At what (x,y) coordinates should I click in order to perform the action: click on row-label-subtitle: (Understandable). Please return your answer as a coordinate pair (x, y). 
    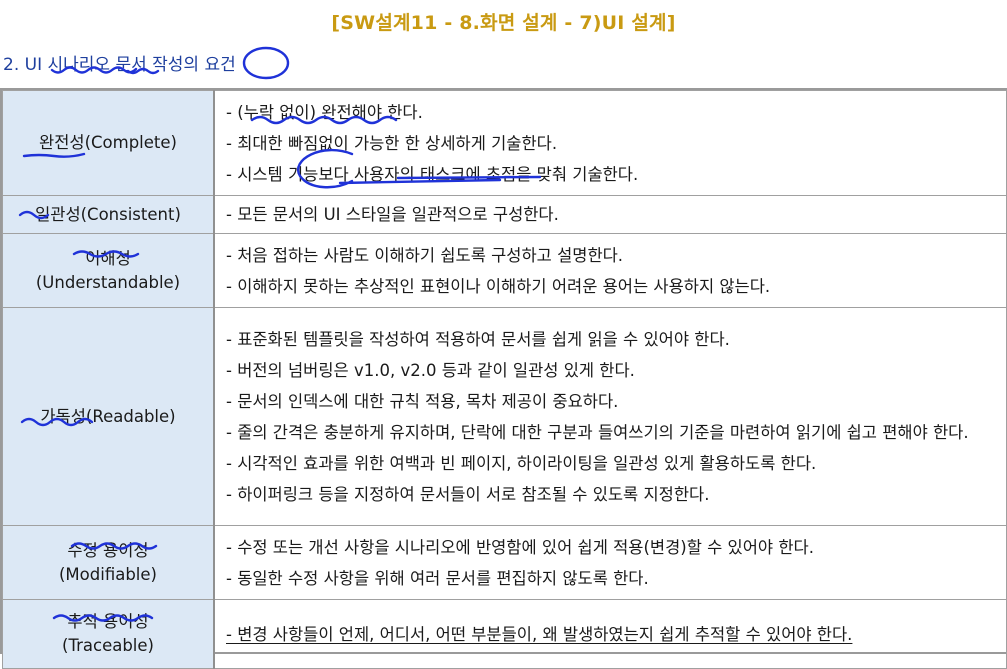
    Looking at the image, I should click on (108, 282).